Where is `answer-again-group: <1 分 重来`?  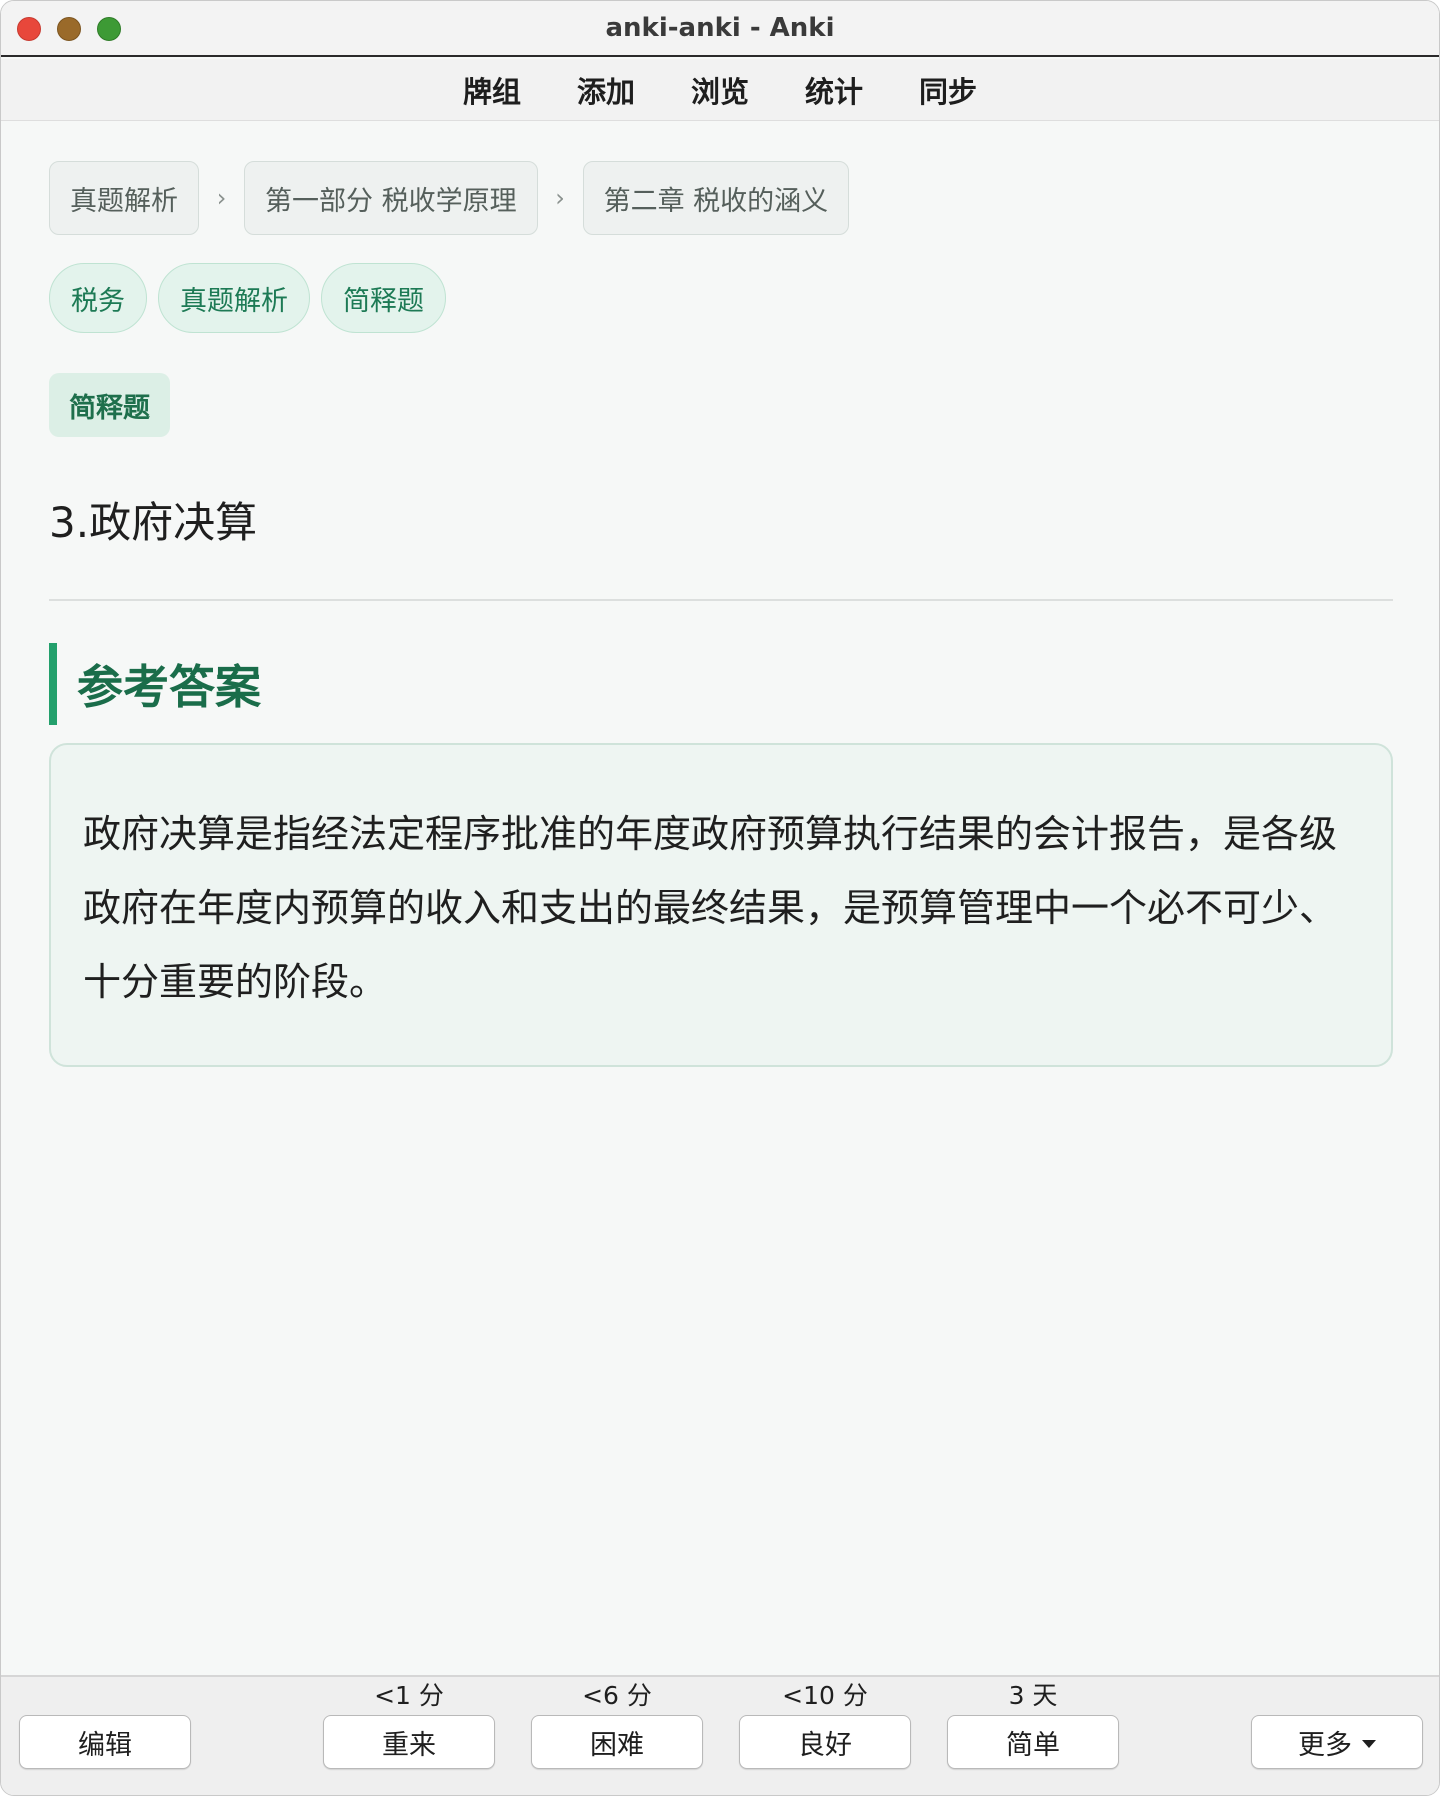 answer-again-group: <1 分 重来 is located at coordinates (409, 1723).